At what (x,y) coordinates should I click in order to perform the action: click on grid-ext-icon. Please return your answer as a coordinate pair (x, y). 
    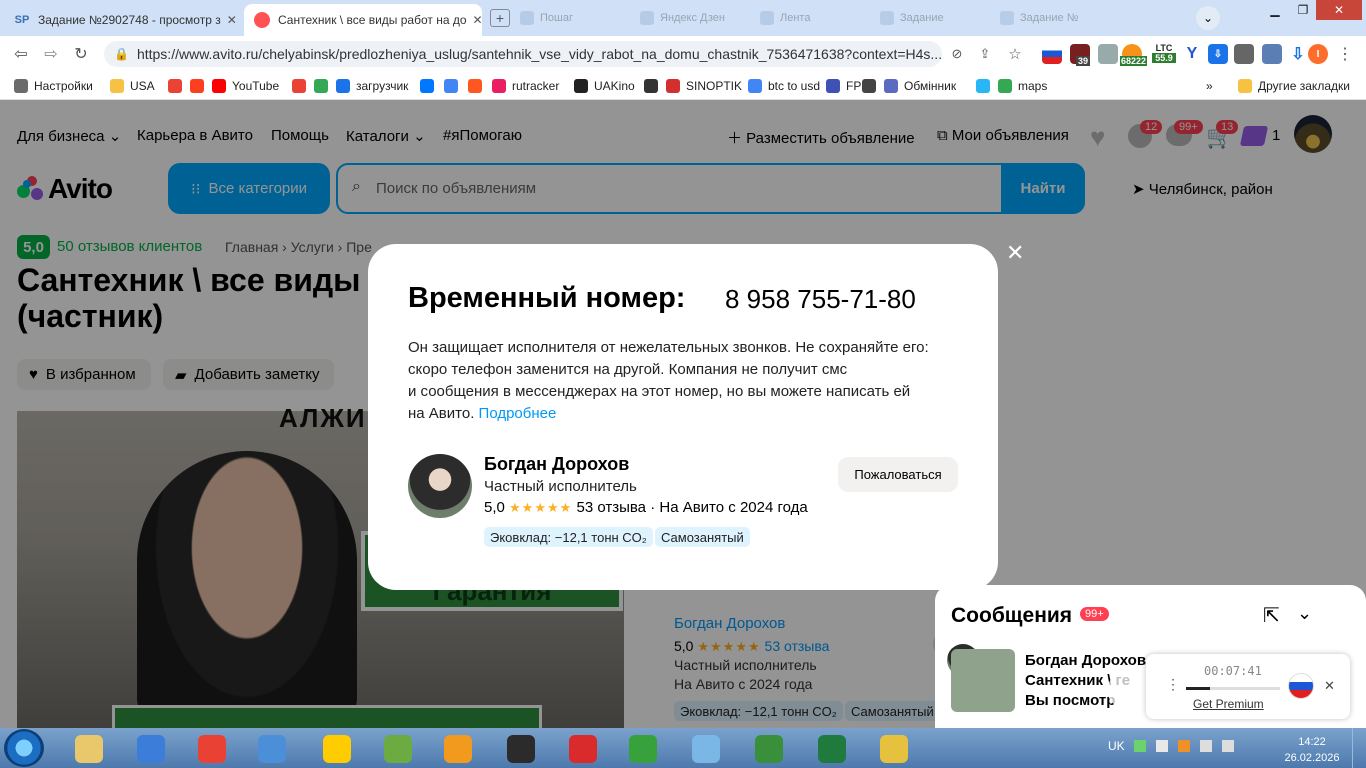
    Looking at the image, I should click on (1244, 54).